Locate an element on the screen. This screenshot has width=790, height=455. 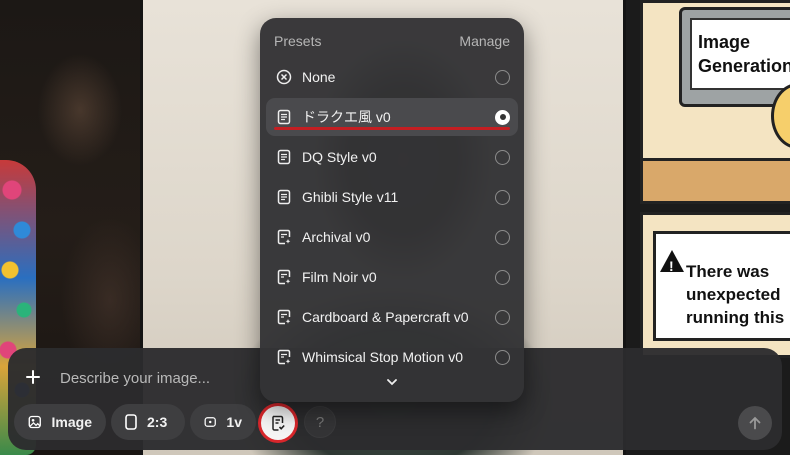
plus-icon is located at coordinates (33, 377).